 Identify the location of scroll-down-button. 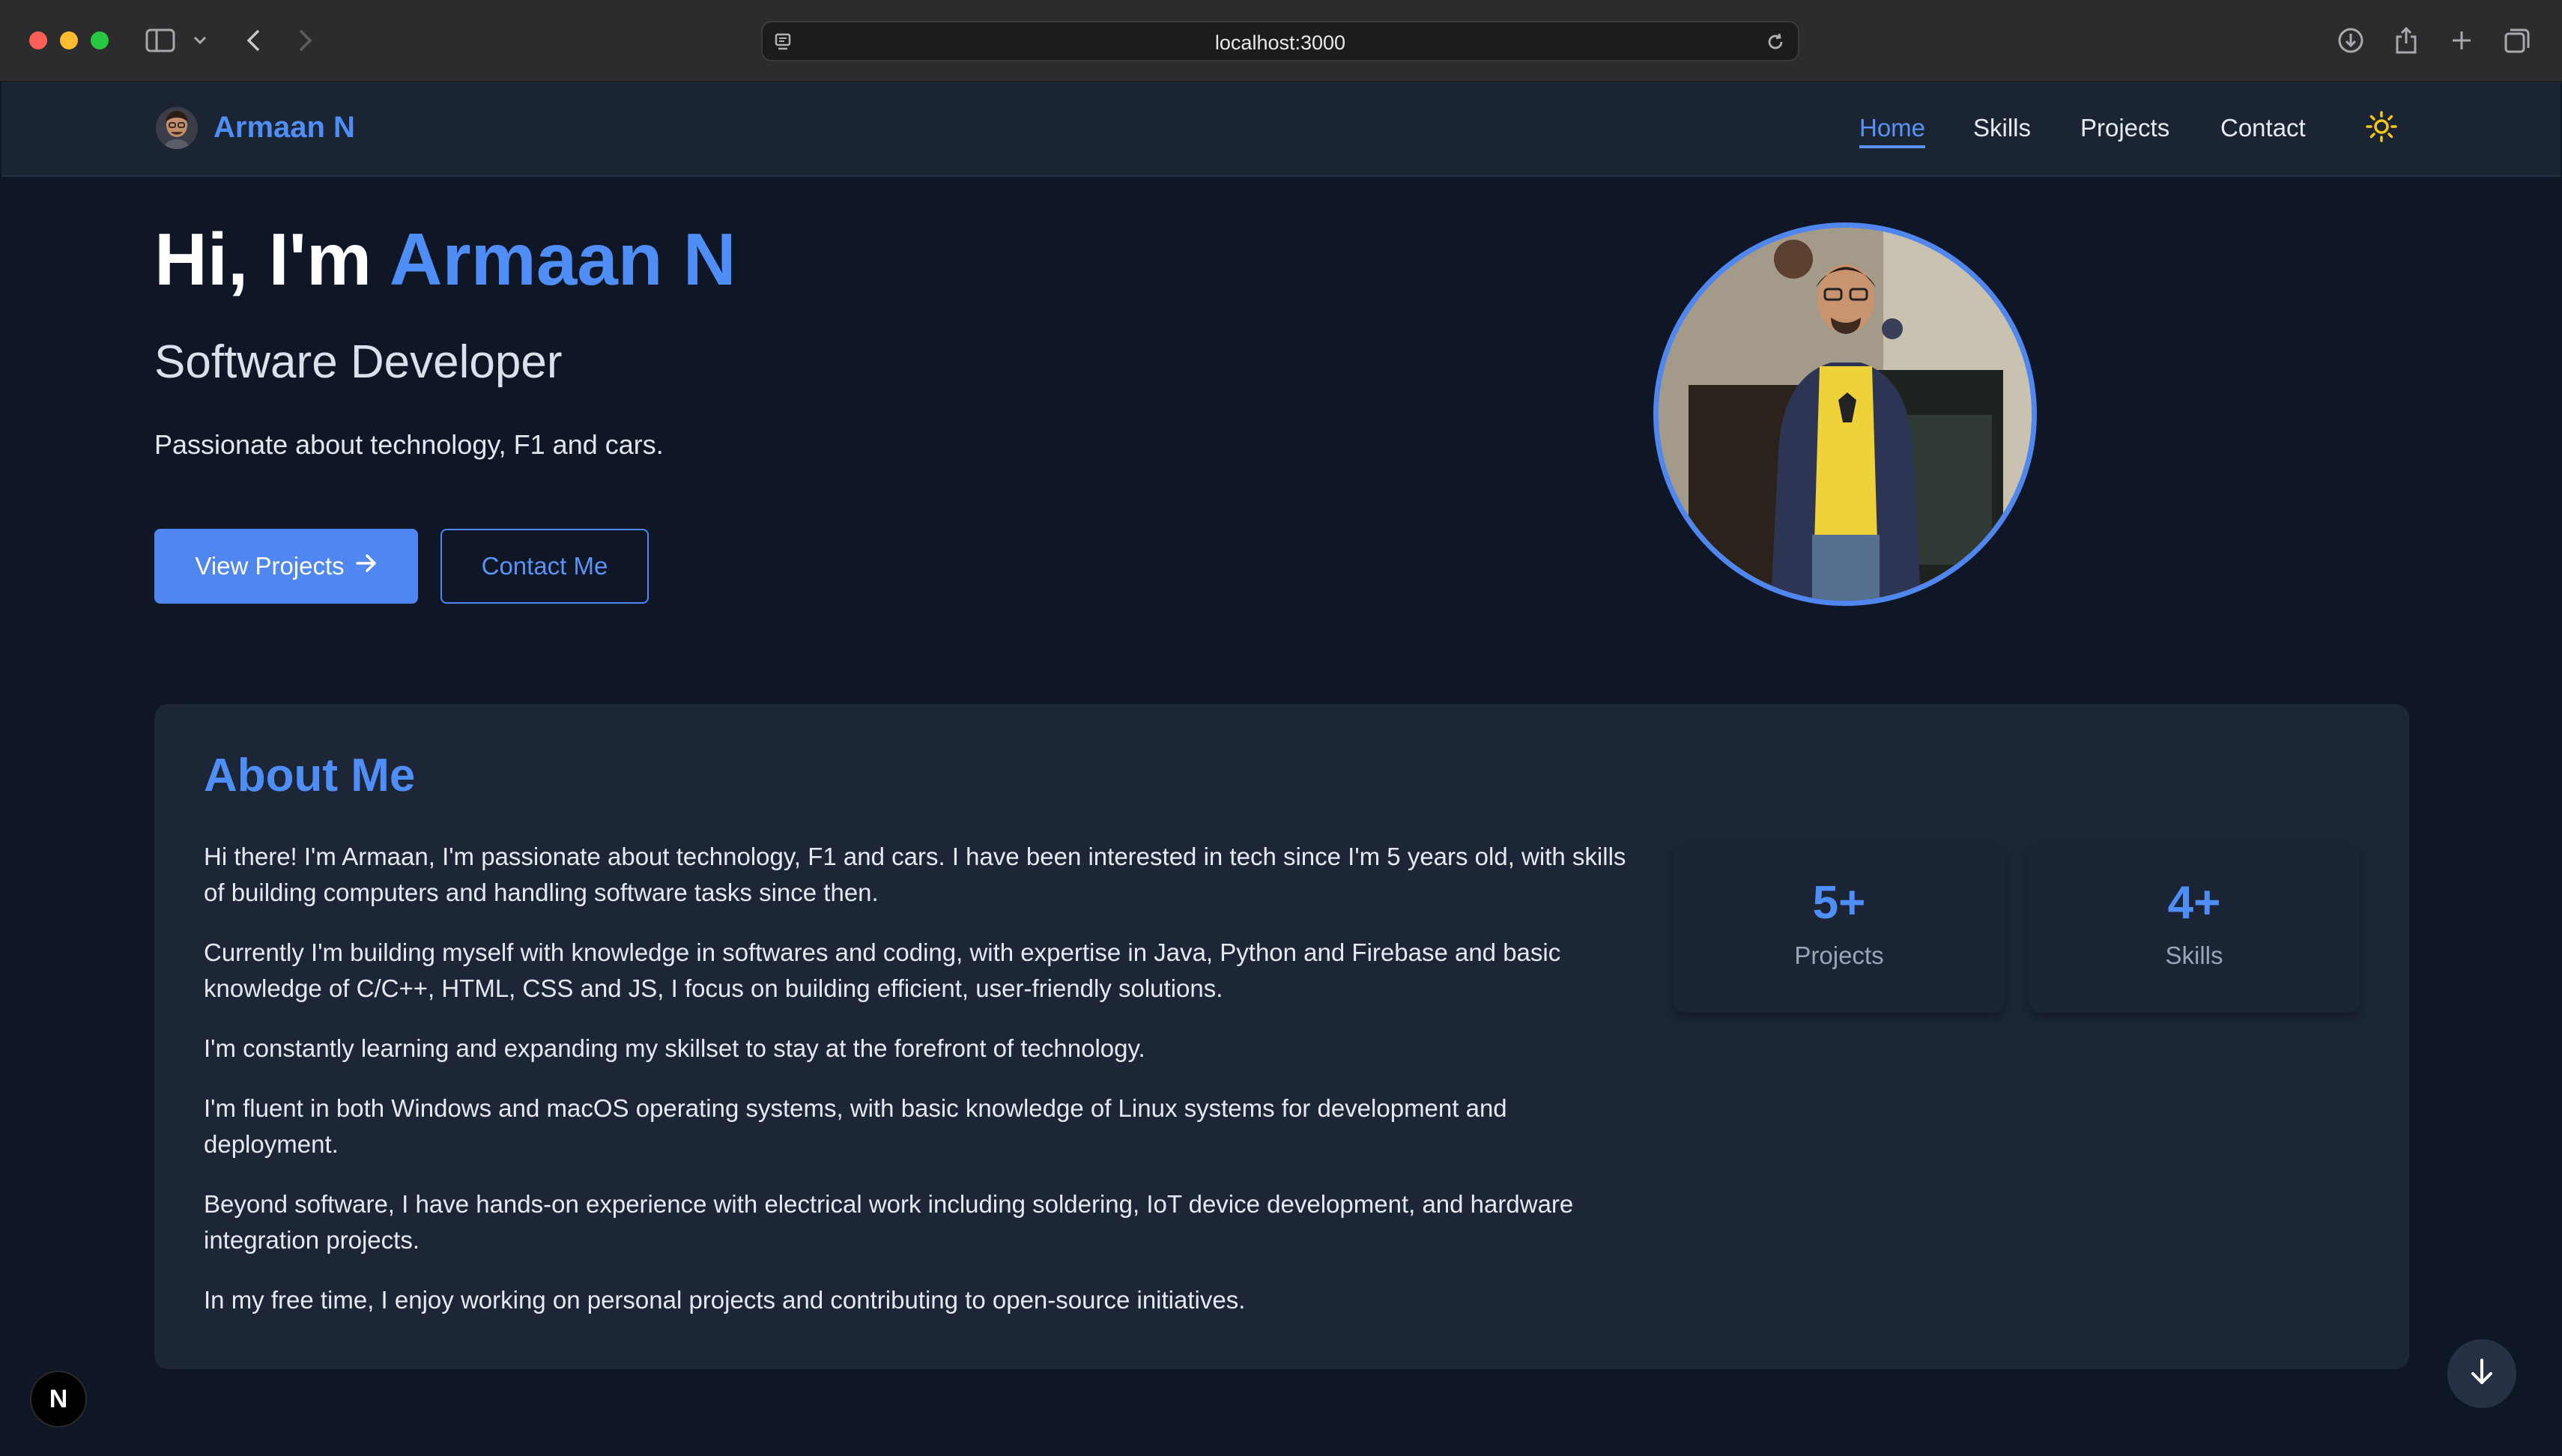
(2481, 1373).